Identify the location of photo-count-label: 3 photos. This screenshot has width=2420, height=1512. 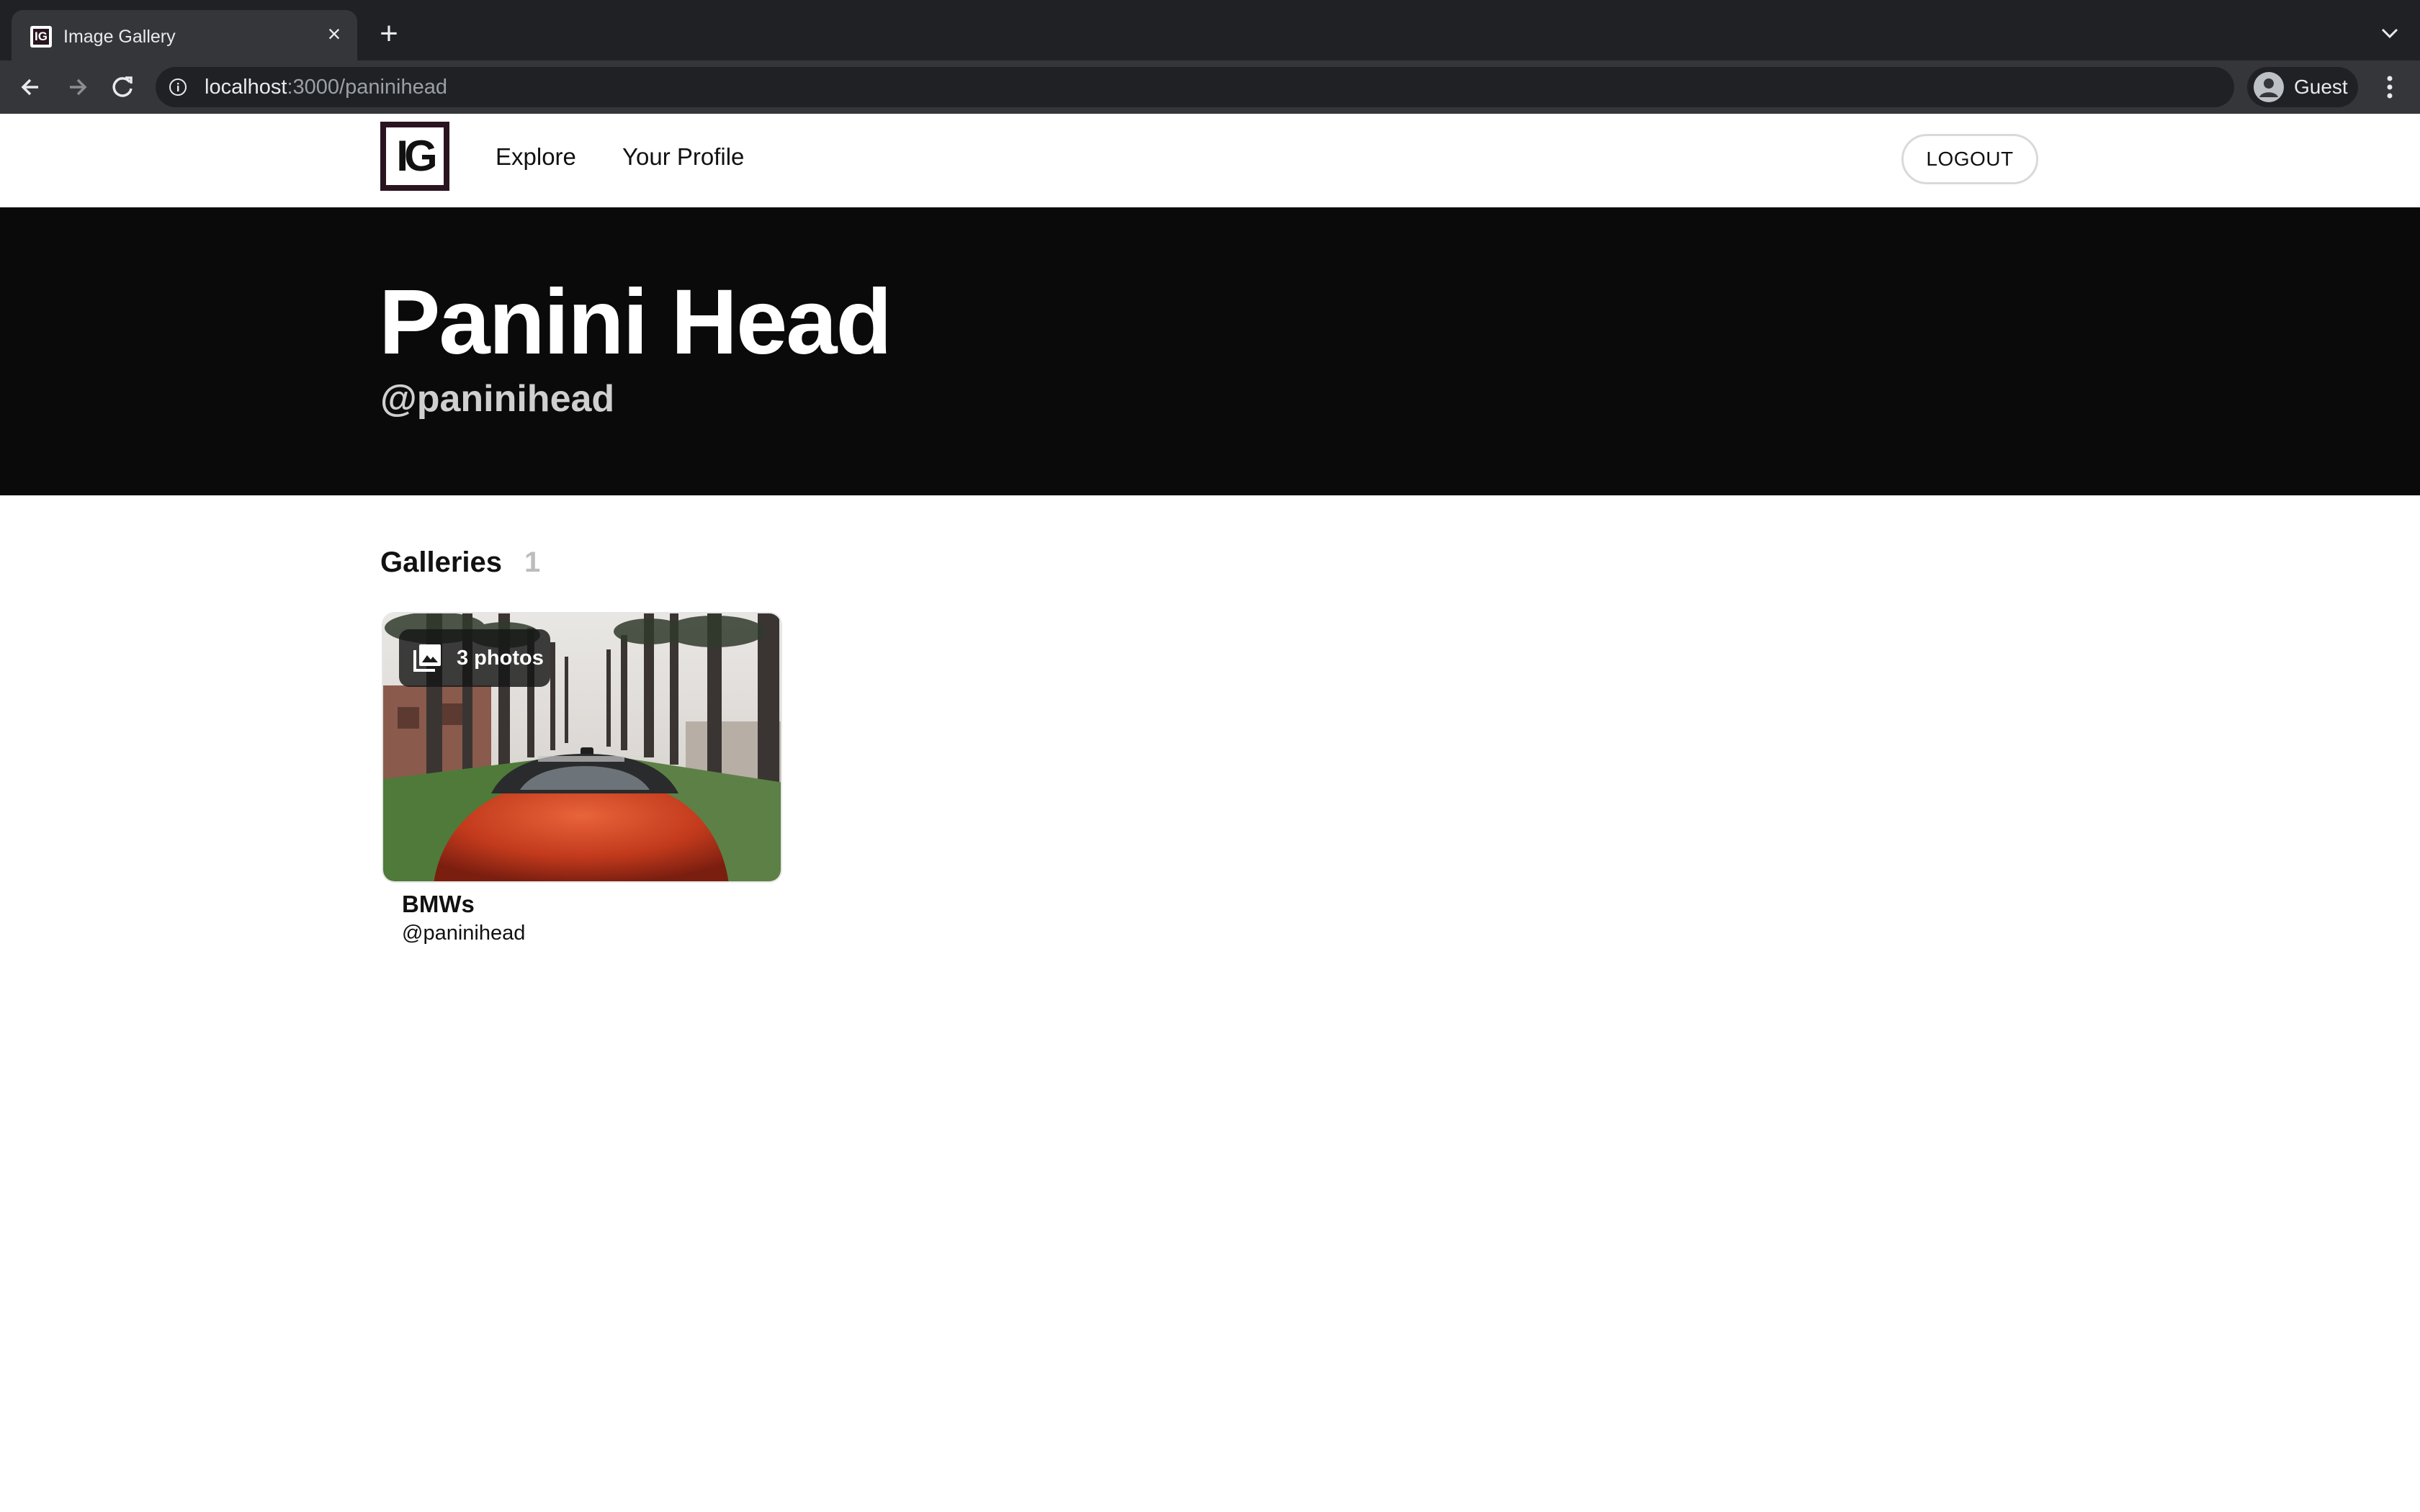
(500, 658).